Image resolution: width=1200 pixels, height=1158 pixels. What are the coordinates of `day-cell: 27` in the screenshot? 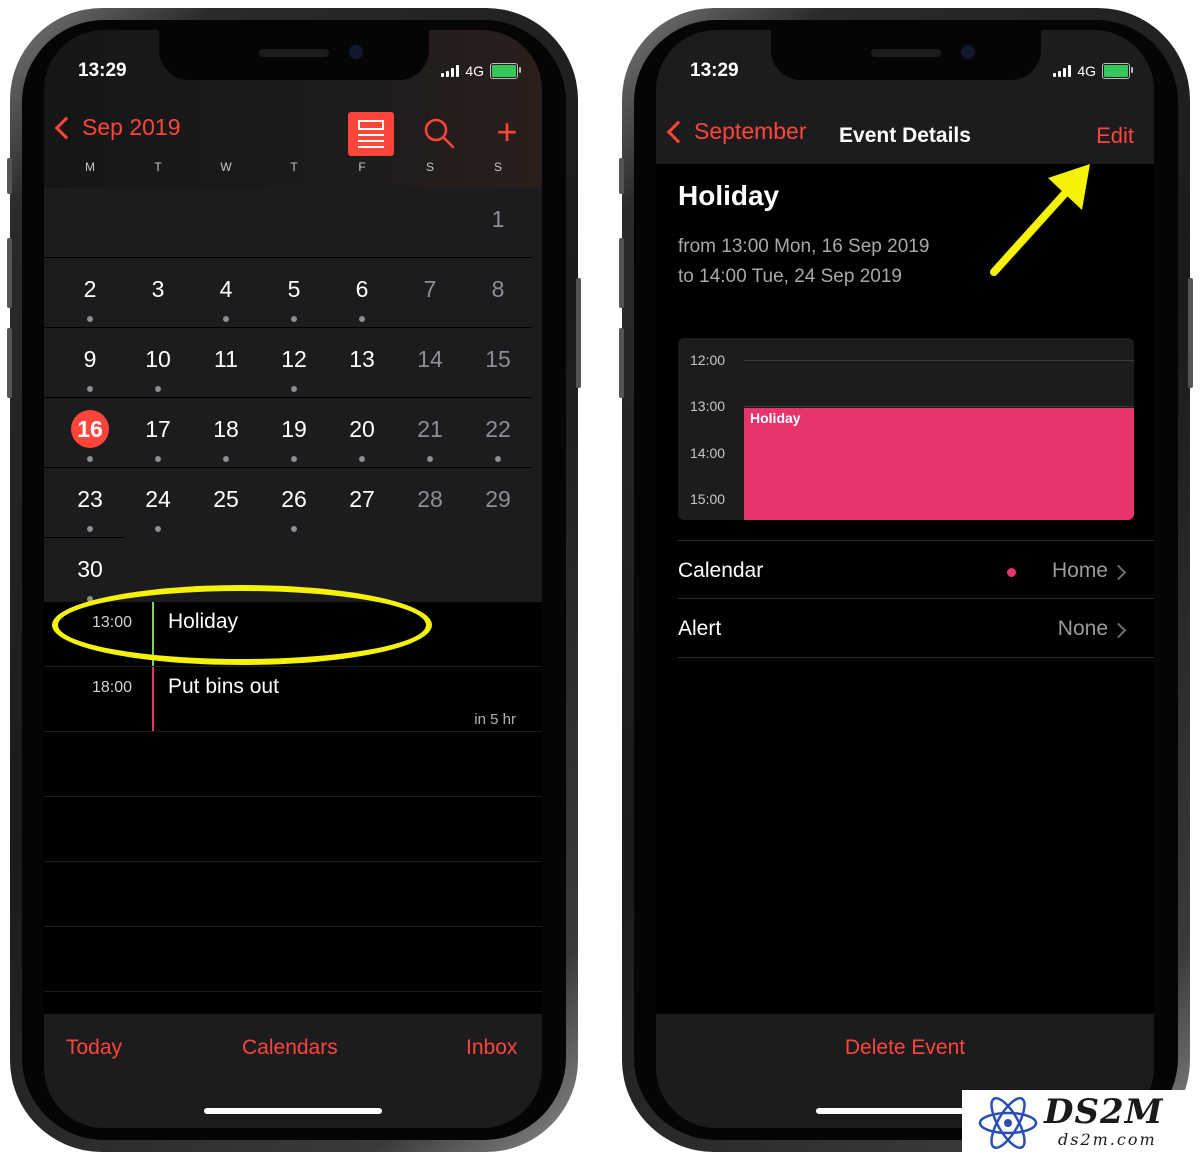 It's located at (362, 502).